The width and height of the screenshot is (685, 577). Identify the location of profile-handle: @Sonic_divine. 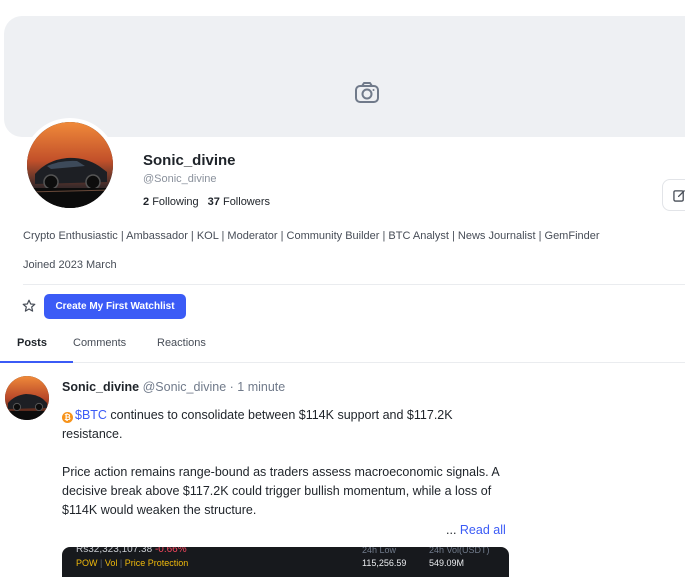
(180, 179).